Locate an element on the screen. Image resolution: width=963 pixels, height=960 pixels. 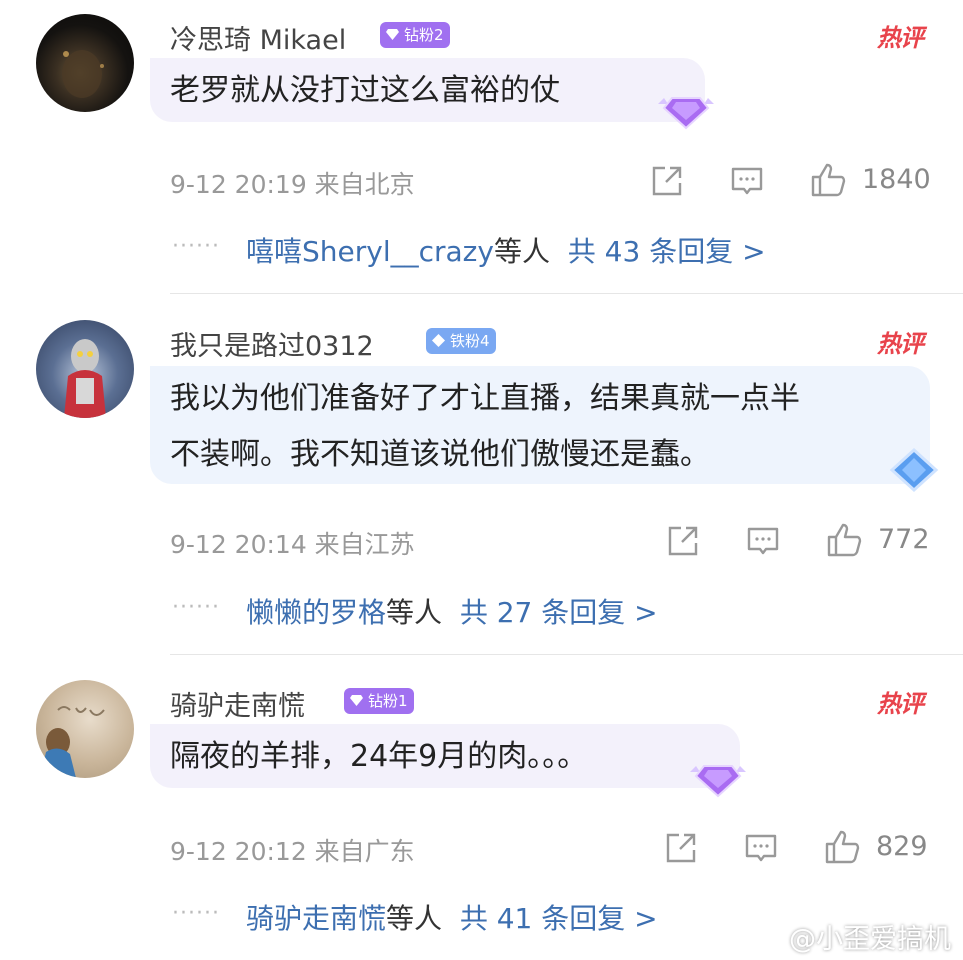
watermark: @小歪爱搞机 is located at coordinates (850, 936).